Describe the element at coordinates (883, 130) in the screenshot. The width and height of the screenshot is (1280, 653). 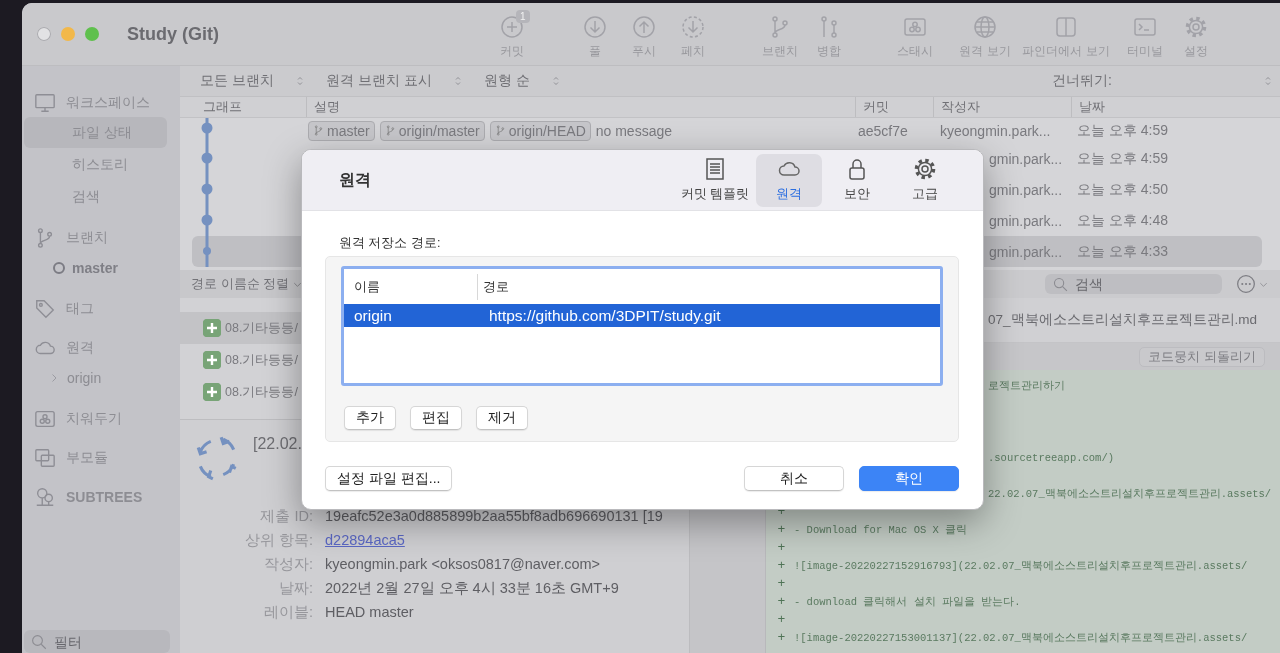
I see `commit-hash: ae5cf7e` at that location.